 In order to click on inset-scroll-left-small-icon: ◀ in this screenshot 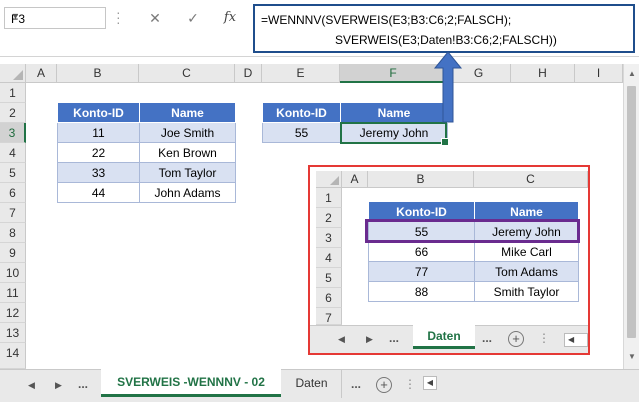, I will do `click(571, 339)`.